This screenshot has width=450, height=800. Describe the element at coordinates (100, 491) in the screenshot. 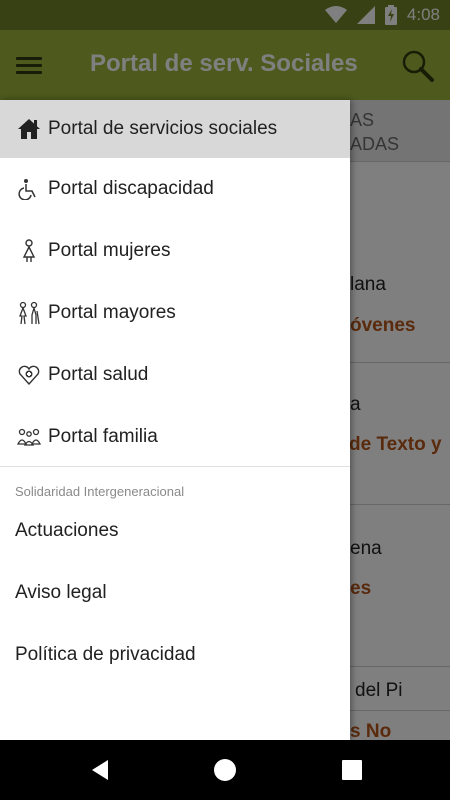

I see `section-header: Solidaridad Intergeneracional` at that location.